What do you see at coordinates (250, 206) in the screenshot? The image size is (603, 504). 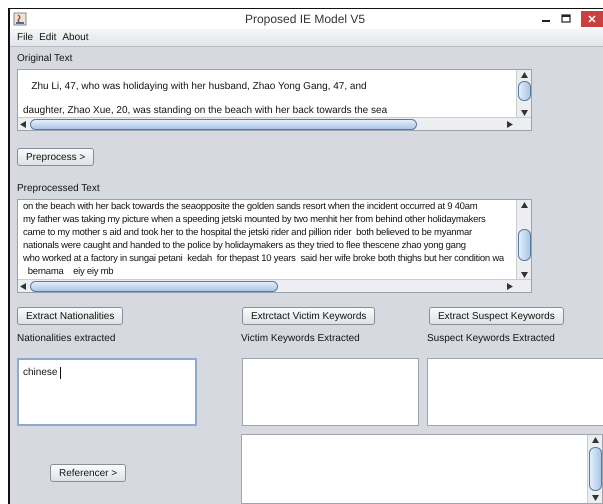 I see `text-line: on the beach with her back towards the seaopposite the golden sands resort when the incident occurred at 9 40am` at bounding box center [250, 206].